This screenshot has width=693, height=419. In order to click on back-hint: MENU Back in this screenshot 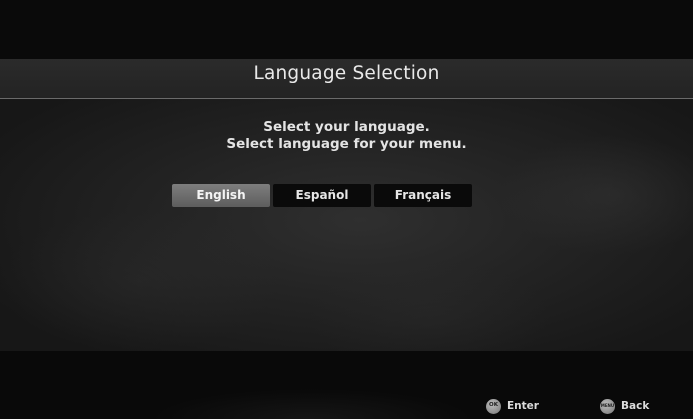, I will do `click(624, 406)`.